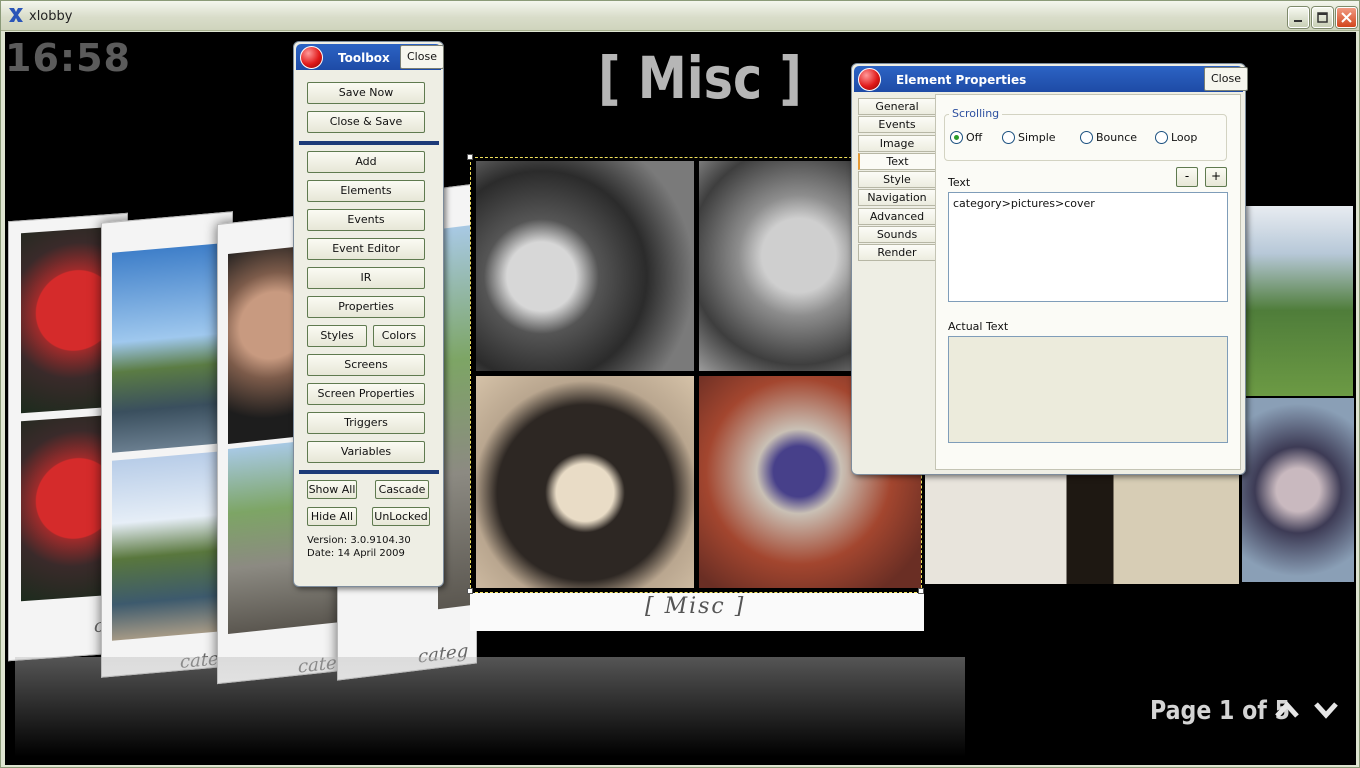 This screenshot has height=768, width=1360. I want to click on toolbox-close-button: Close, so click(422, 57).